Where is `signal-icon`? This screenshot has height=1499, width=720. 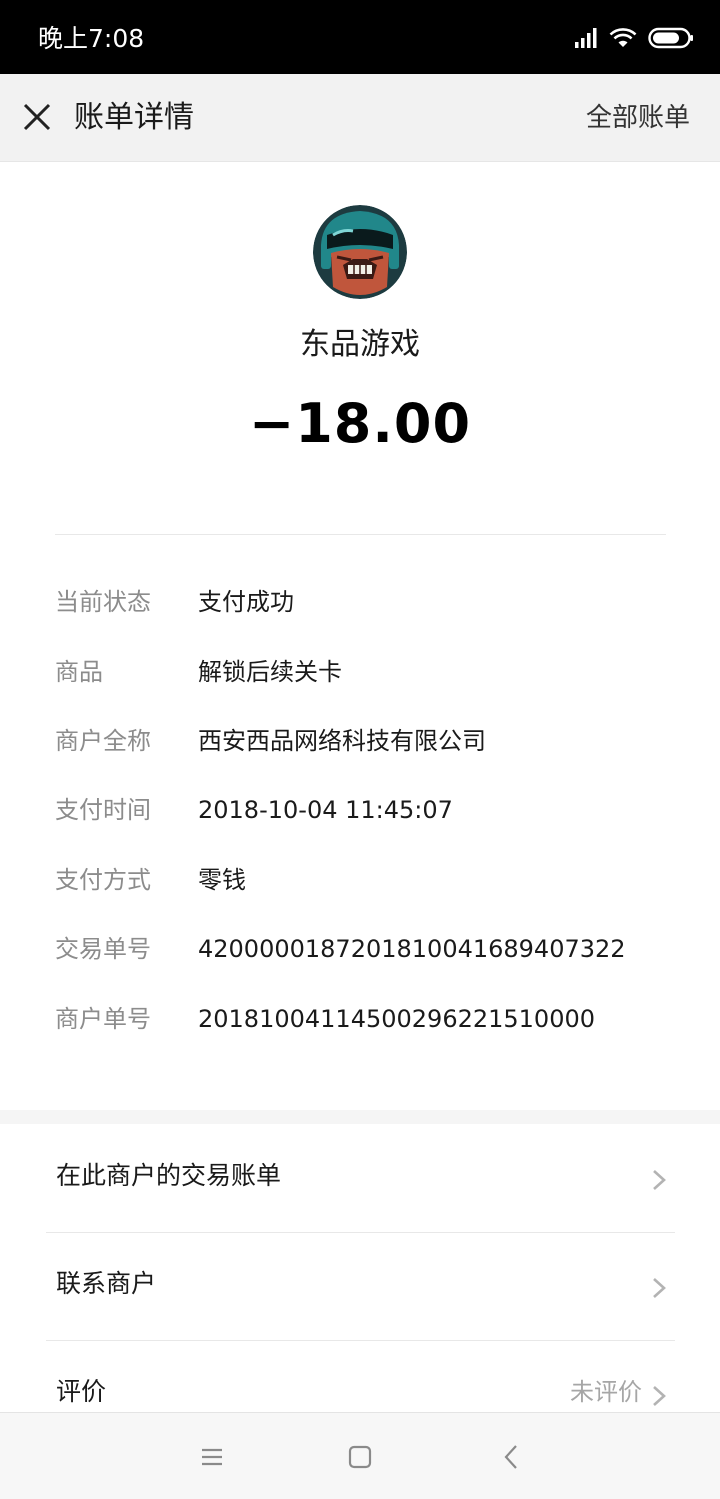 signal-icon is located at coordinates (586, 38).